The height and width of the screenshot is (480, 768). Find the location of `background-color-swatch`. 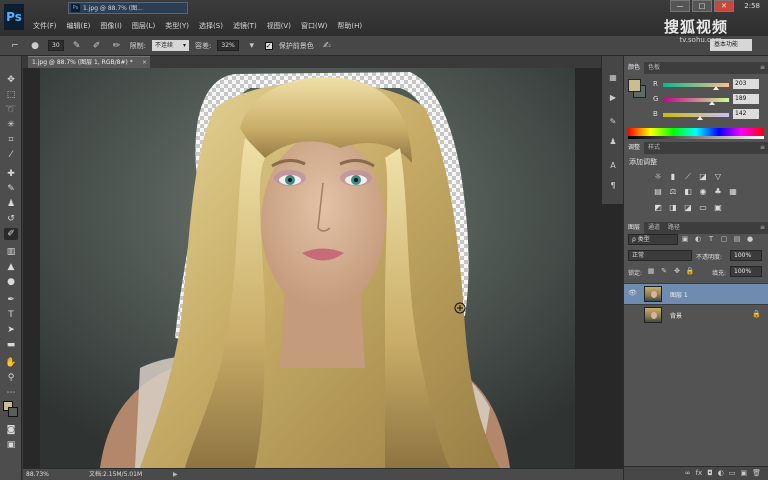

background-color-swatch is located at coordinates (13, 412).